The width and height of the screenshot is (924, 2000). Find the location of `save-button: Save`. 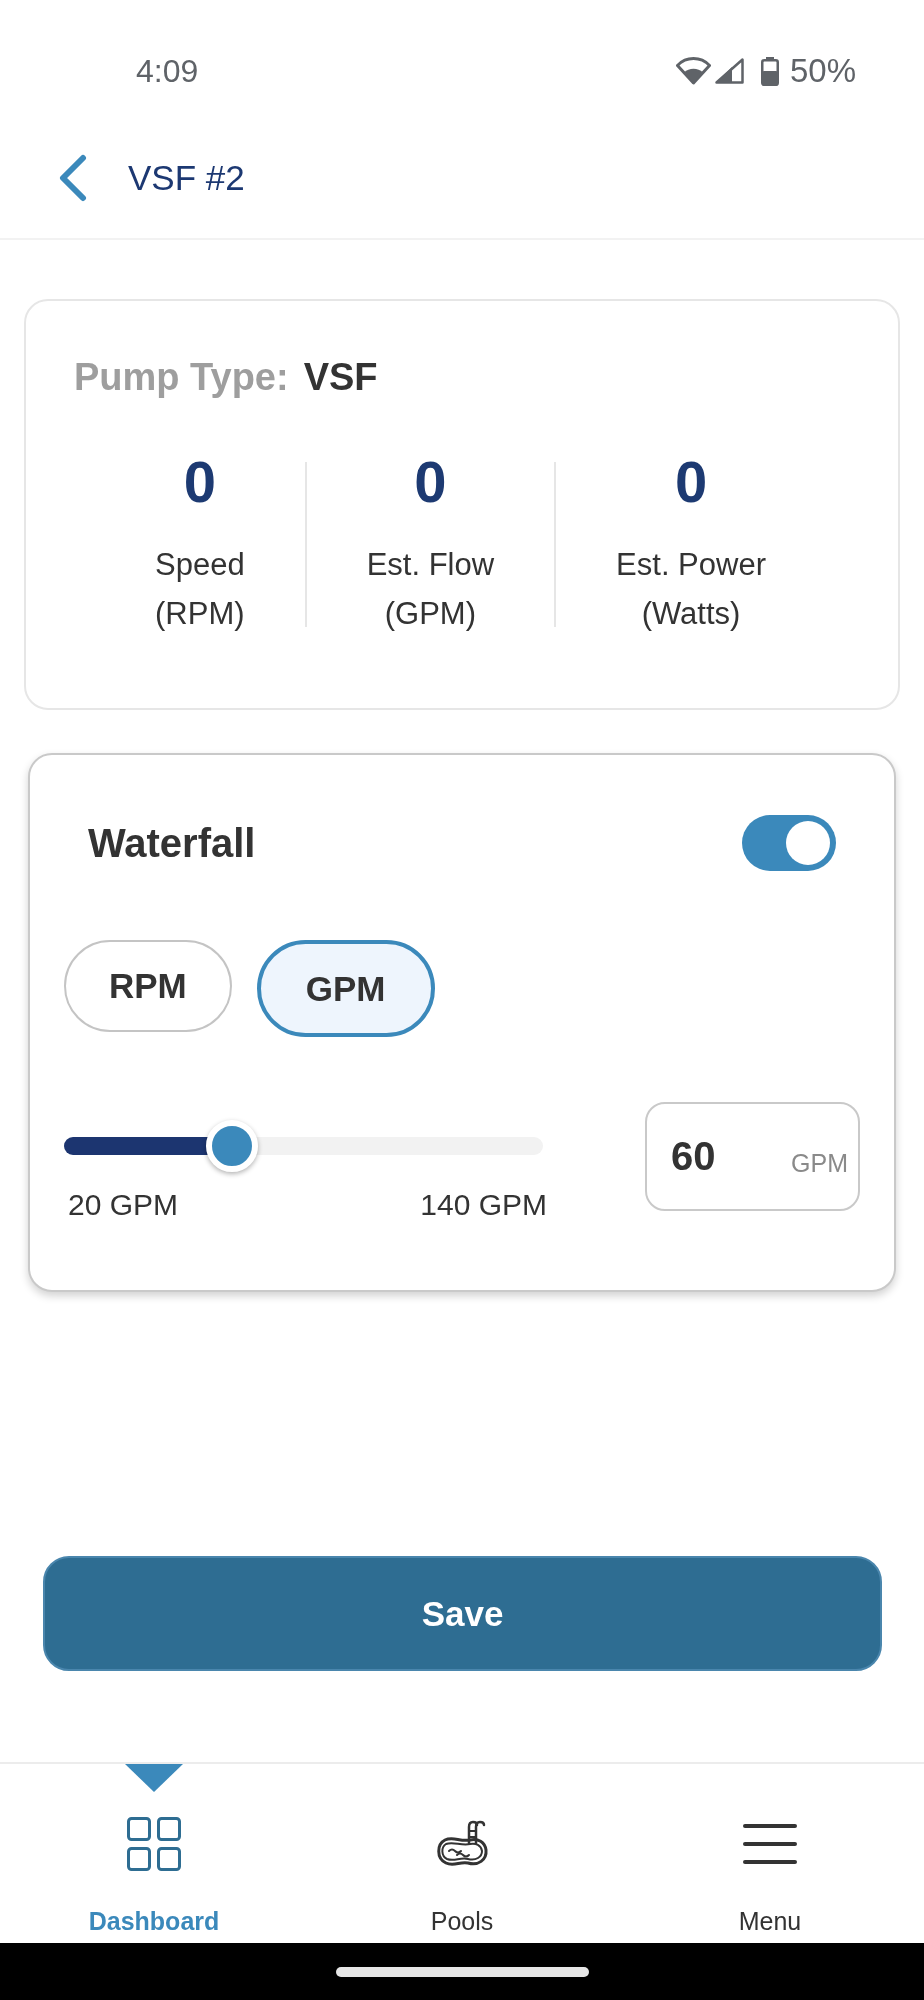

save-button: Save is located at coordinates (462, 1613).